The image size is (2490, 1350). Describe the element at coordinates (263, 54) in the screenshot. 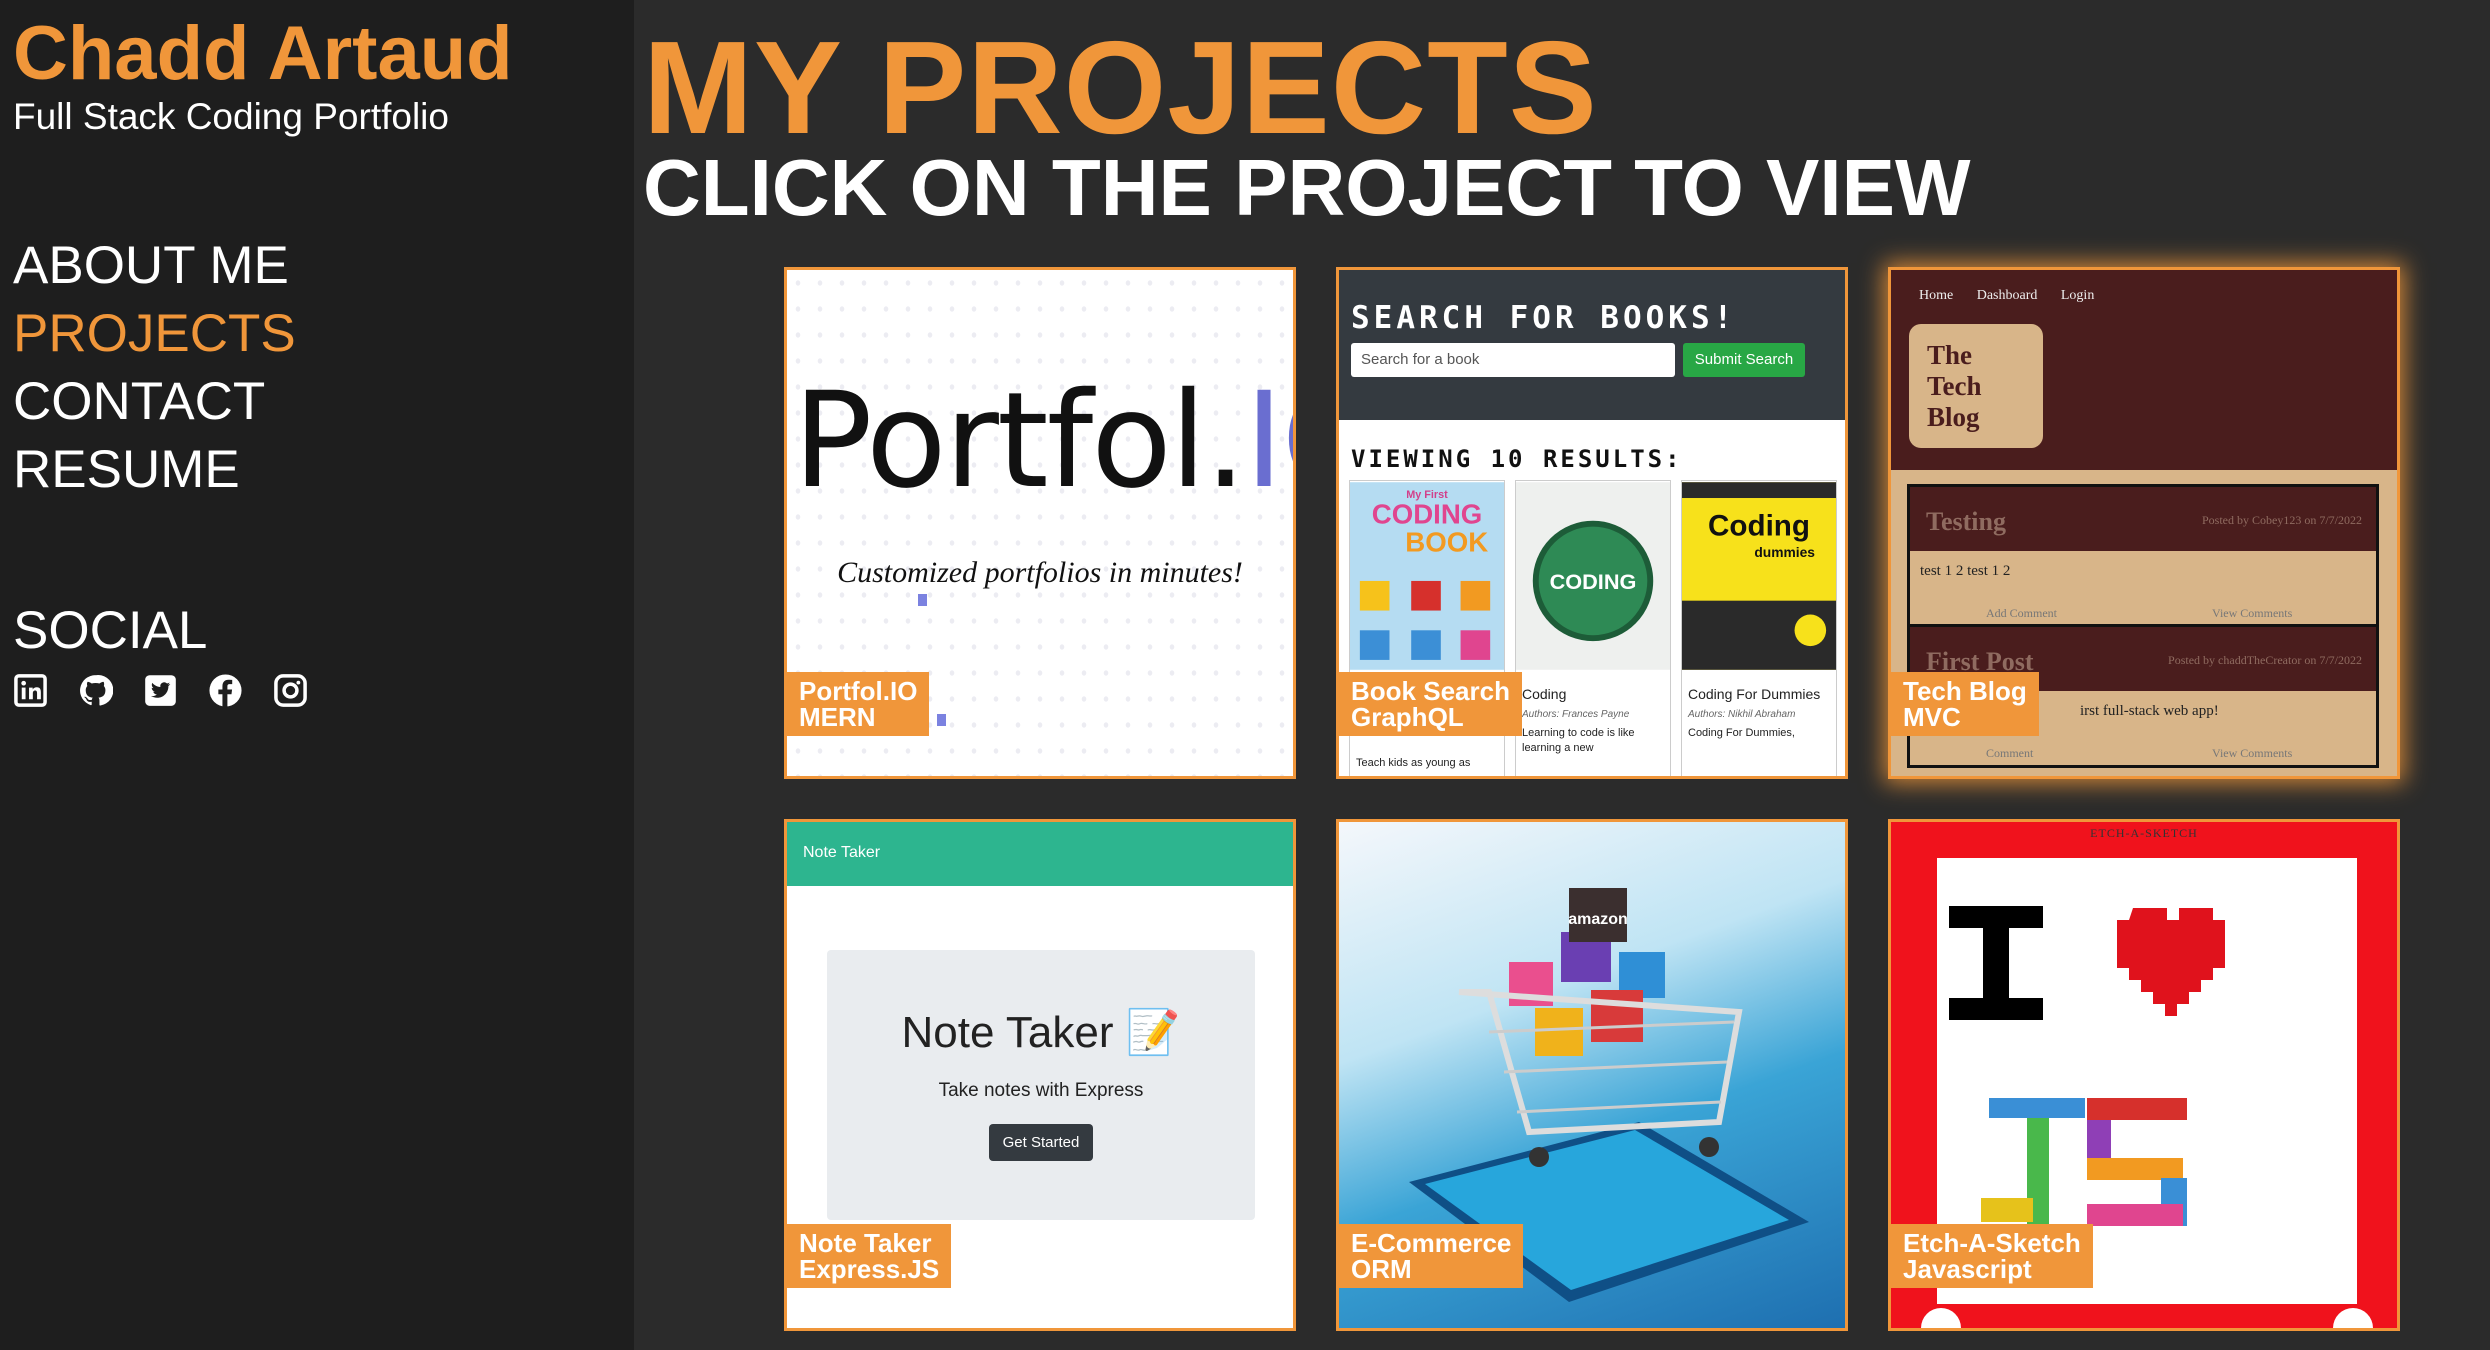

I see `site-owner-name: Chadd Artaud` at that location.